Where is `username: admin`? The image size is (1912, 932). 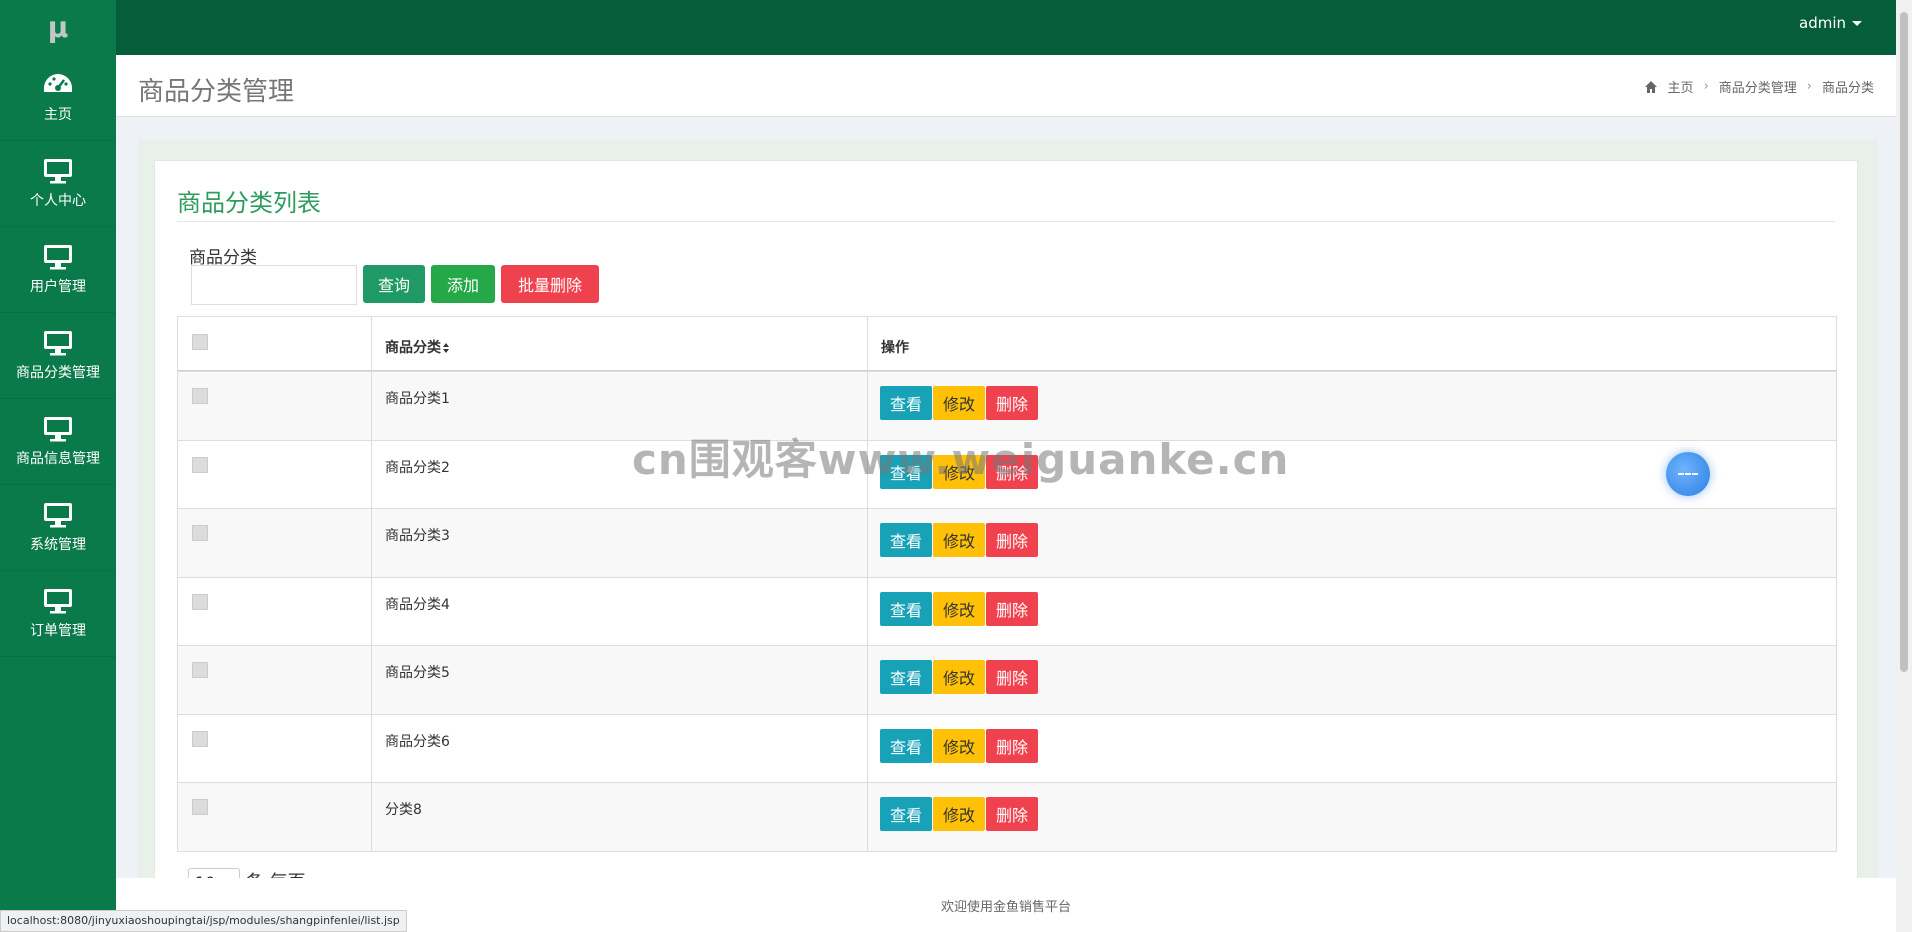
username: admin is located at coordinates (1822, 23).